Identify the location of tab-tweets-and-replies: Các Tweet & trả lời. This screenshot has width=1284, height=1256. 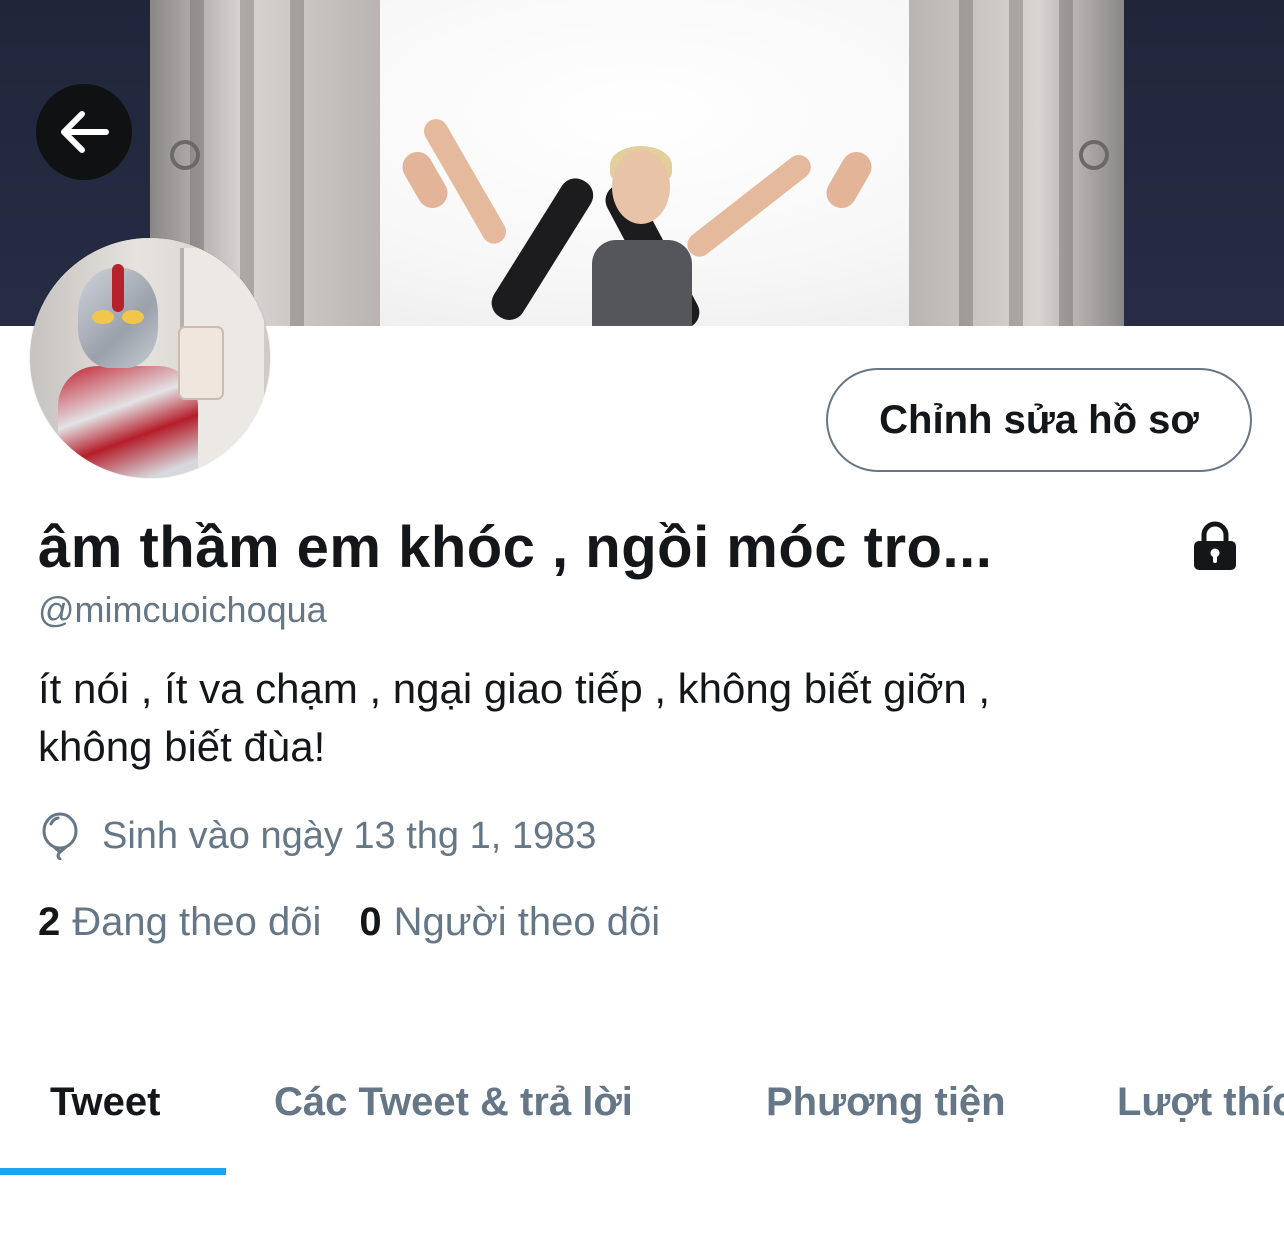
(453, 1102).